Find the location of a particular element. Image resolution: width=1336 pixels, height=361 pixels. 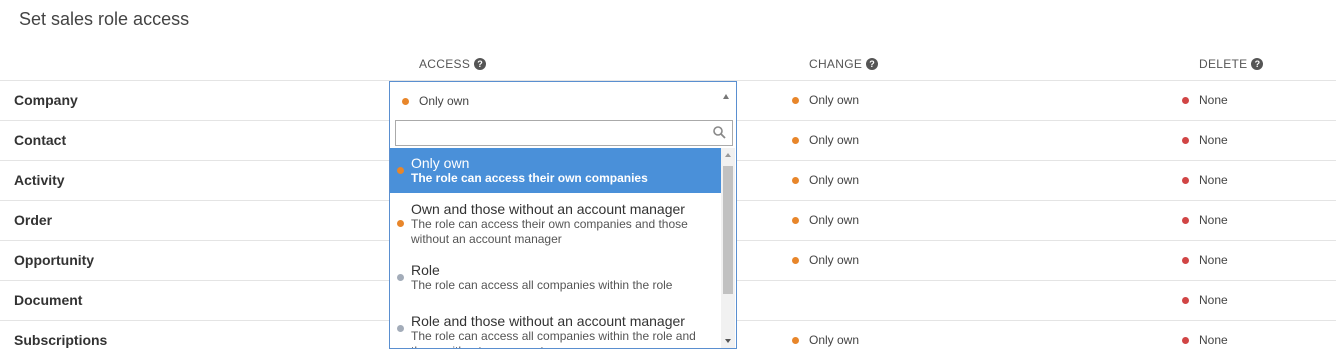

scroll-down-icon is located at coordinates (728, 341).